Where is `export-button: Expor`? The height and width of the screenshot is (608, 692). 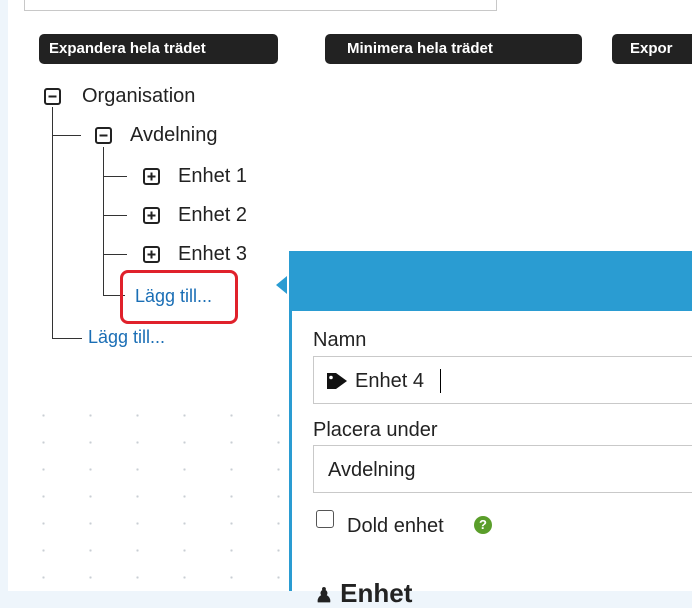
export-button: Expor is located at coordinates (652, 49).